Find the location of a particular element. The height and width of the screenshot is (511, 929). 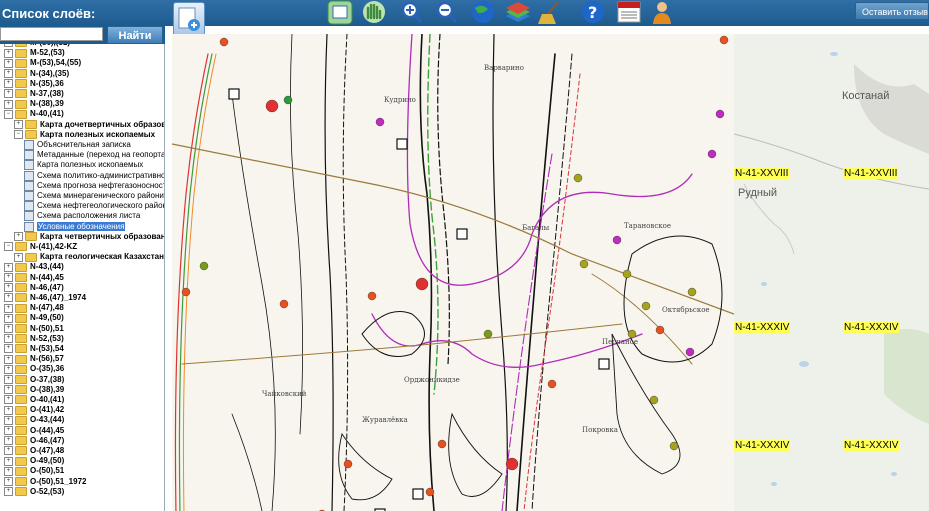

tree-folder-item: + M-52,(53) is located at coordinates (34, 53).